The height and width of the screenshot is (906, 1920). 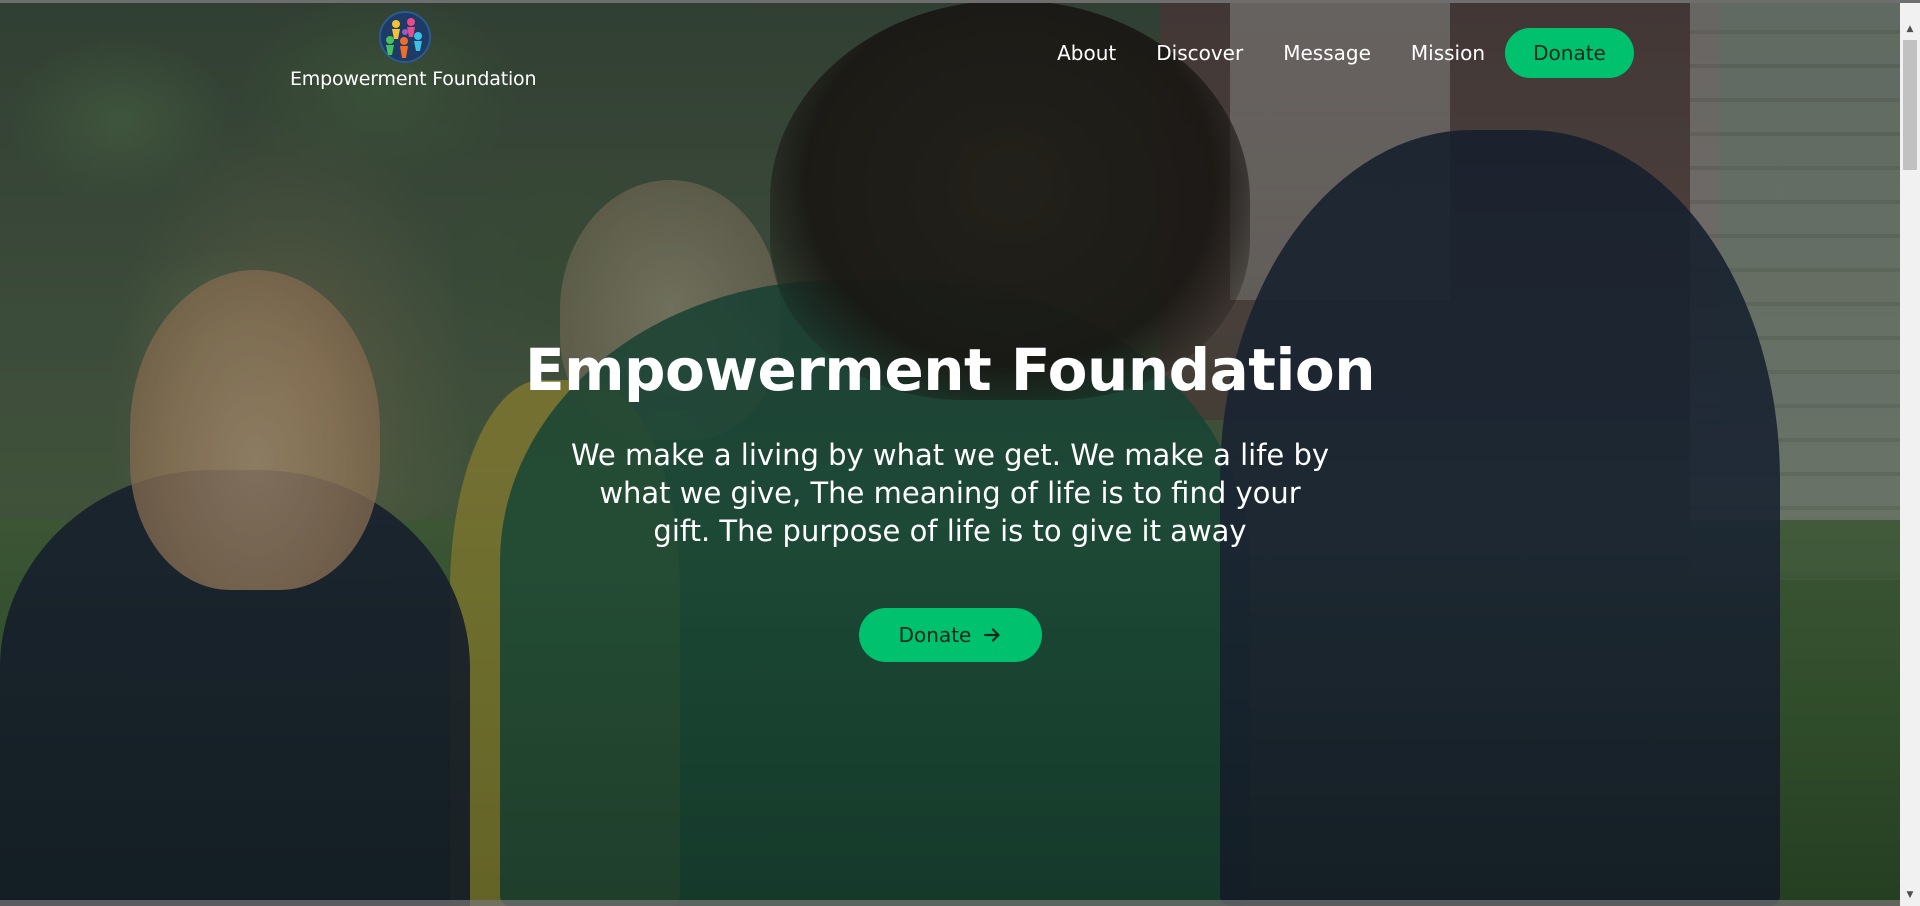 What do you see at coordinates (413, 79) in the screenshot?
I see `brand-name: Empowerment Foundation` at bounding box center [413, 79].